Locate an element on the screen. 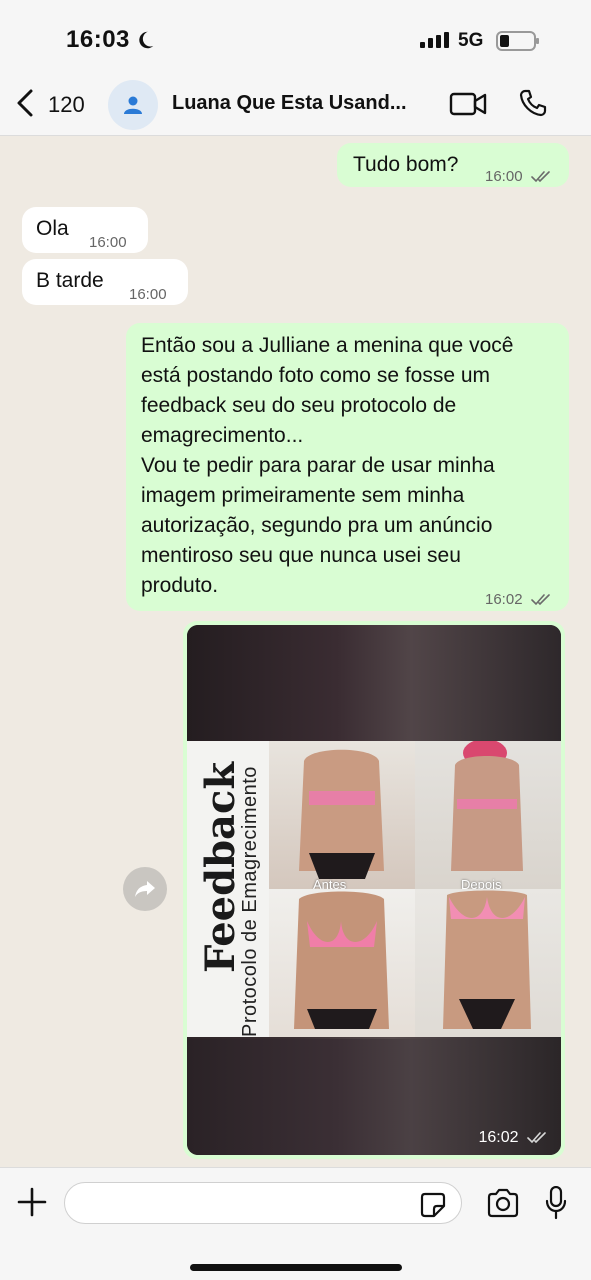  collage-subtitle: Protocolo de Emagrecimento is located at coordinates (250, 901).